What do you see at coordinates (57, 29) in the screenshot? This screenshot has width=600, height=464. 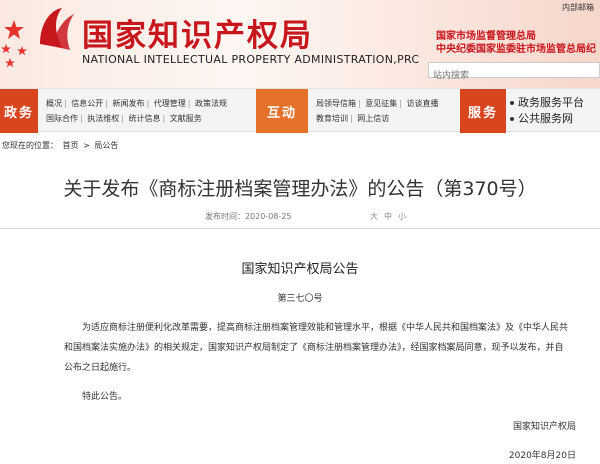 I see `cnipa-emblem-icon` at bounding box center [57, 29].